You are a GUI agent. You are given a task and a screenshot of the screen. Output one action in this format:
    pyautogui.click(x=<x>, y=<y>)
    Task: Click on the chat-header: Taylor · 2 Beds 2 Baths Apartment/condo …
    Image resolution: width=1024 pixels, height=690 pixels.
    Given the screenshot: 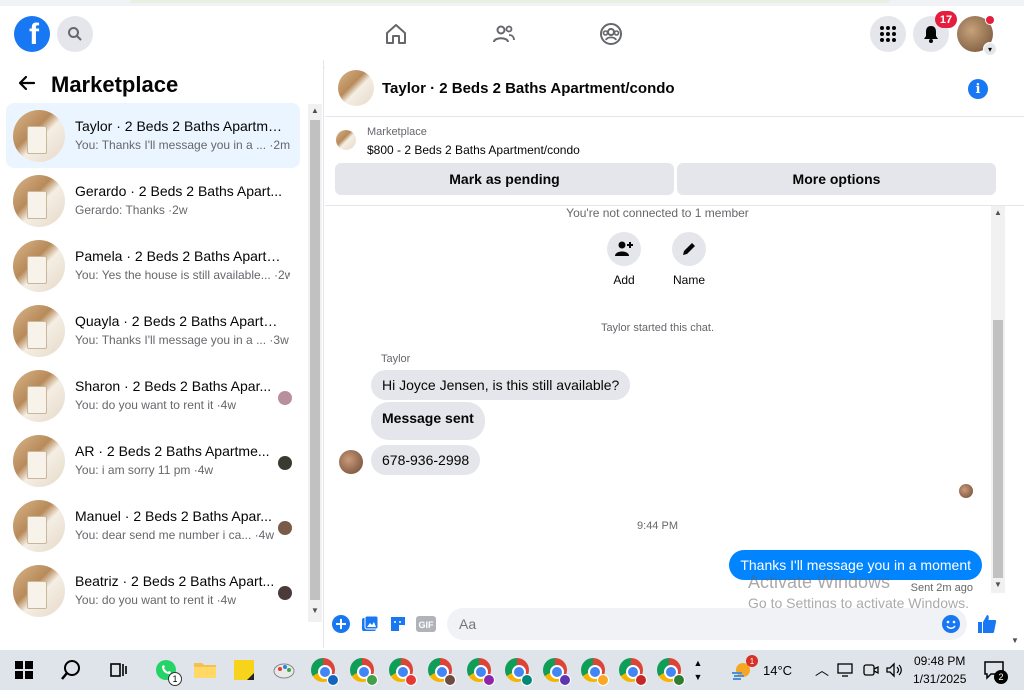 What is the action you would take?
    pyautogui.click(x=674, y=88)
    